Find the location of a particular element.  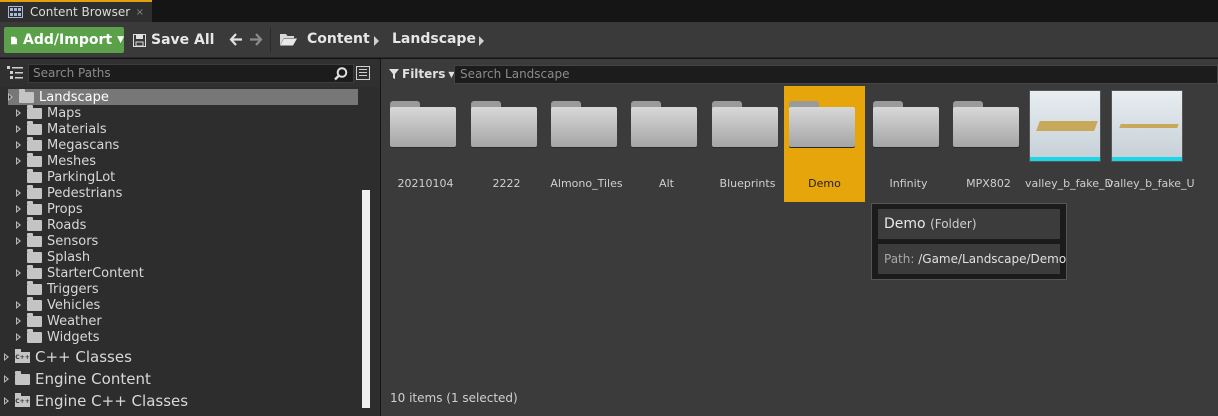

tree-item-parkinglot: ParkingLot is located at coordinates (66, 176).